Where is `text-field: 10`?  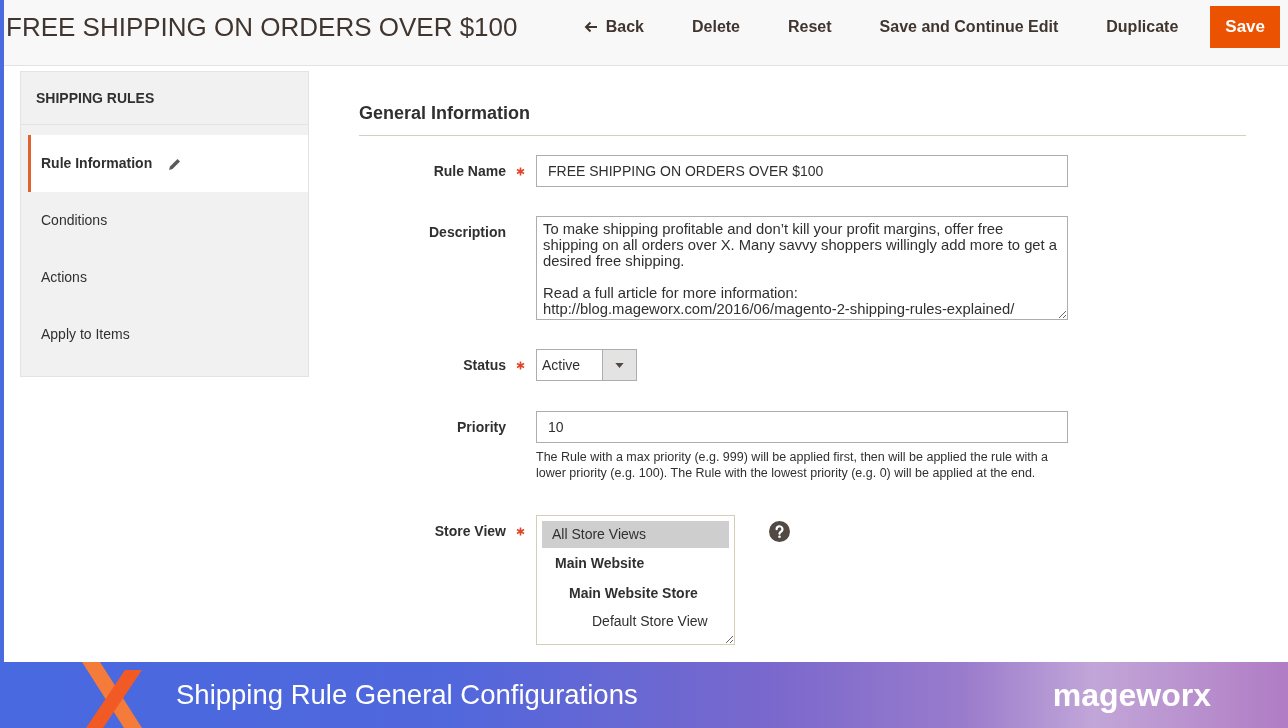
text-field: 10 is located at coordinates (802, 427).